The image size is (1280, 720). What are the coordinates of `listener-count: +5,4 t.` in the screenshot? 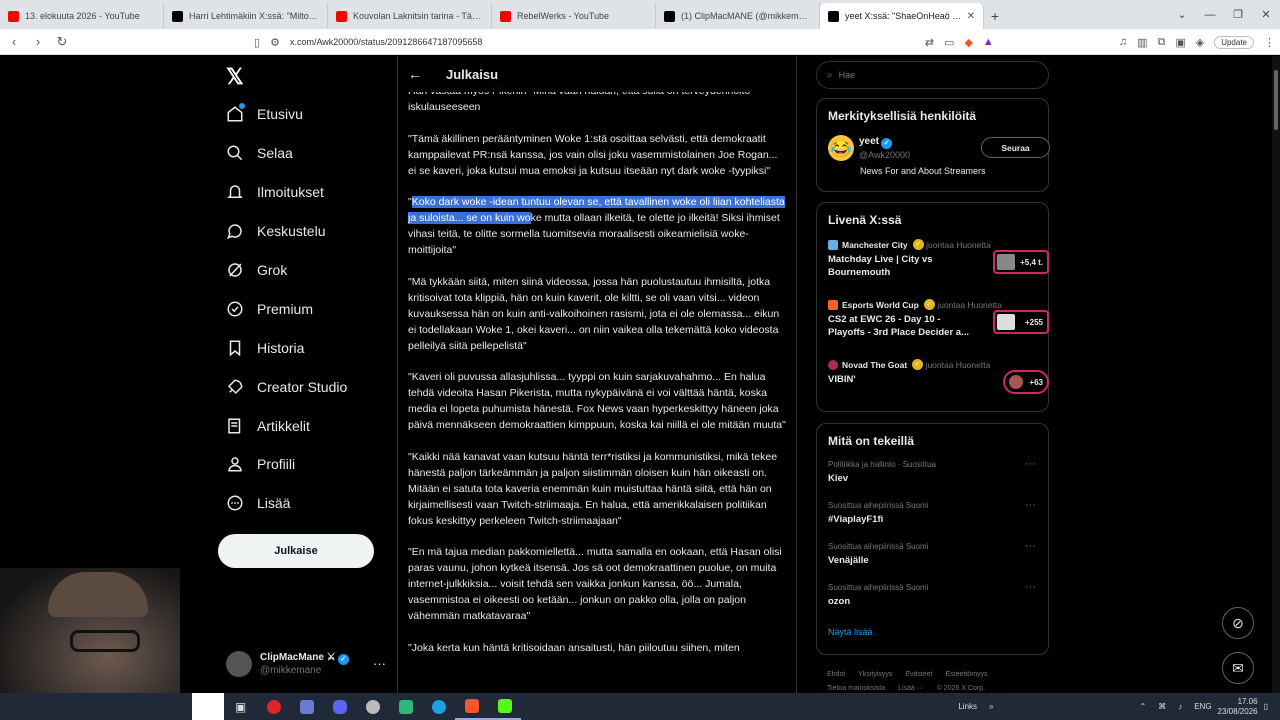 It's located at (1021, 262).